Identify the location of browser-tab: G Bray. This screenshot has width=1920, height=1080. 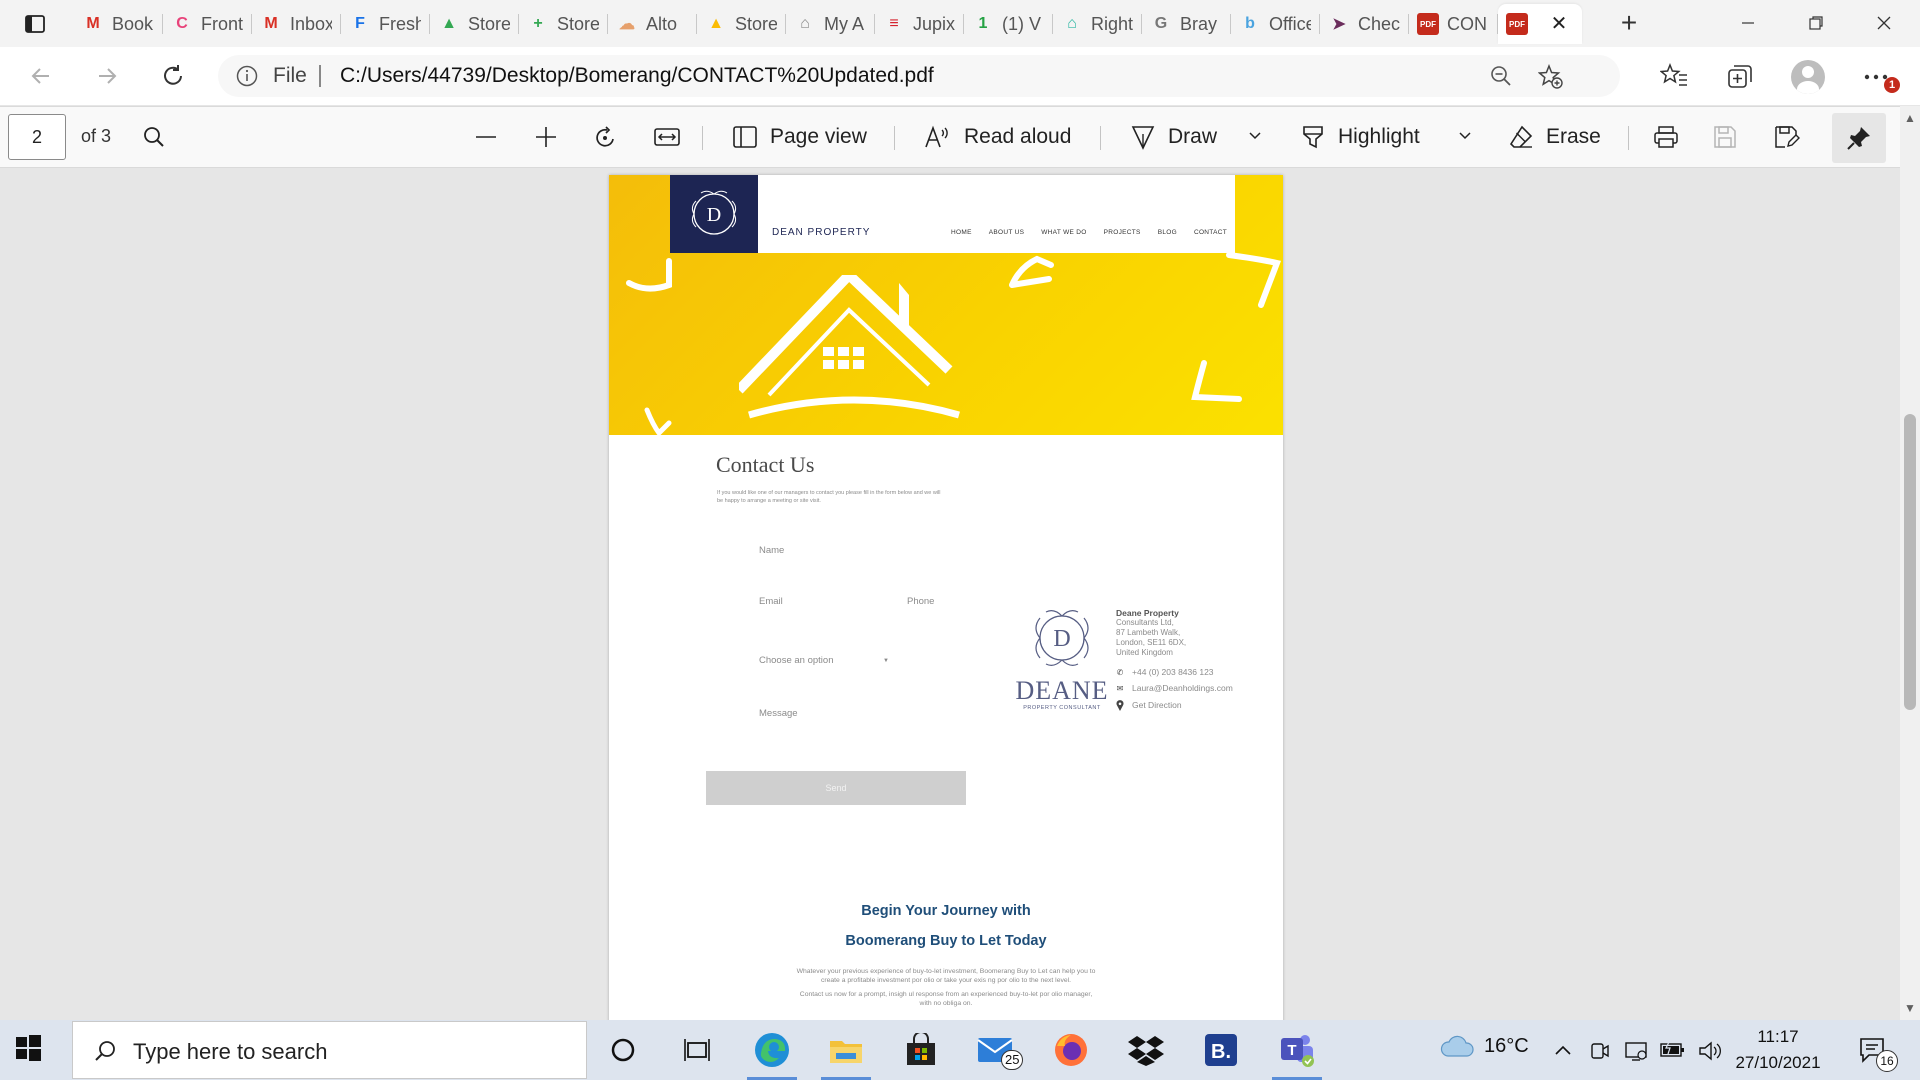
(1186, 24).